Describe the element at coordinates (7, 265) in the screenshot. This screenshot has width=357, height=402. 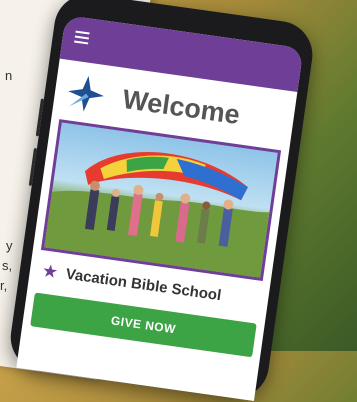
I see `paper-text-fragment: s,` at that location.